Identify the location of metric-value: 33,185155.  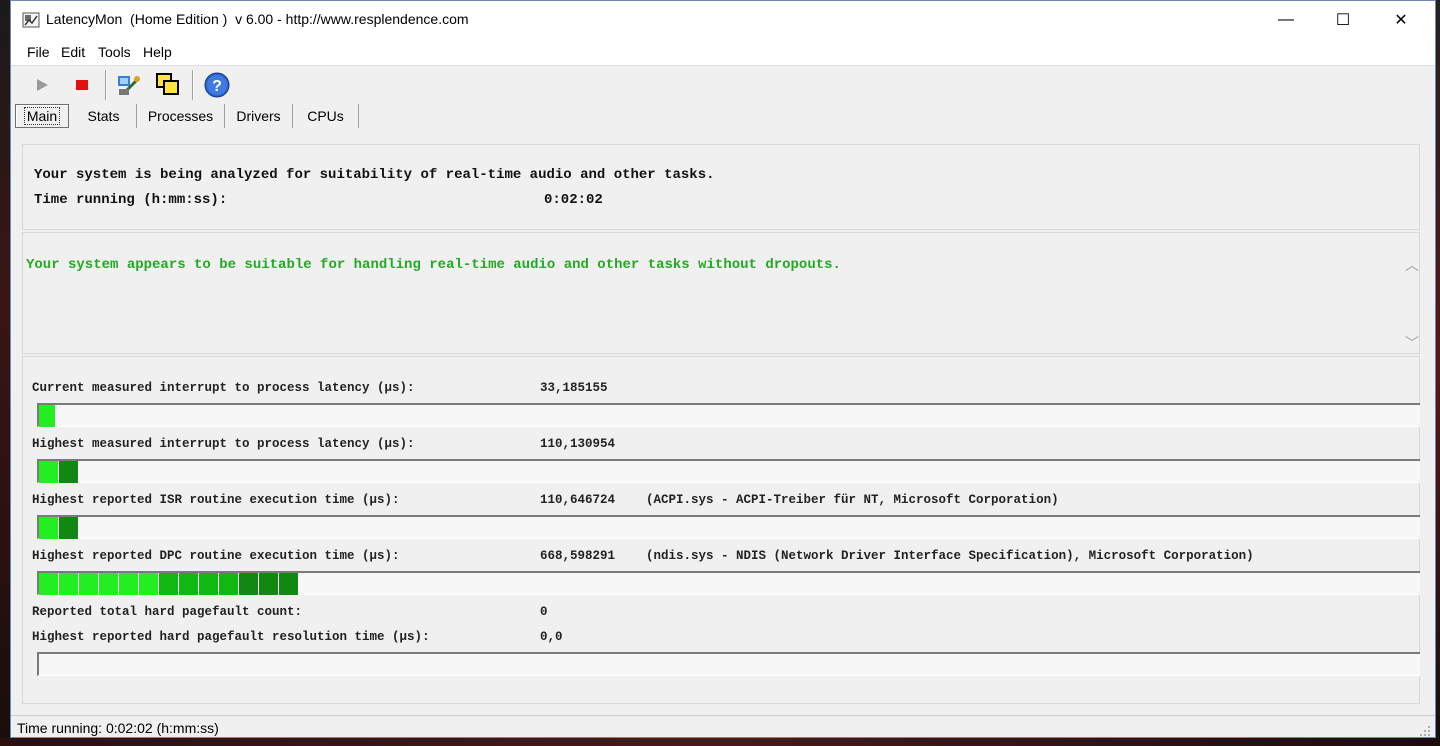
(574, 388).